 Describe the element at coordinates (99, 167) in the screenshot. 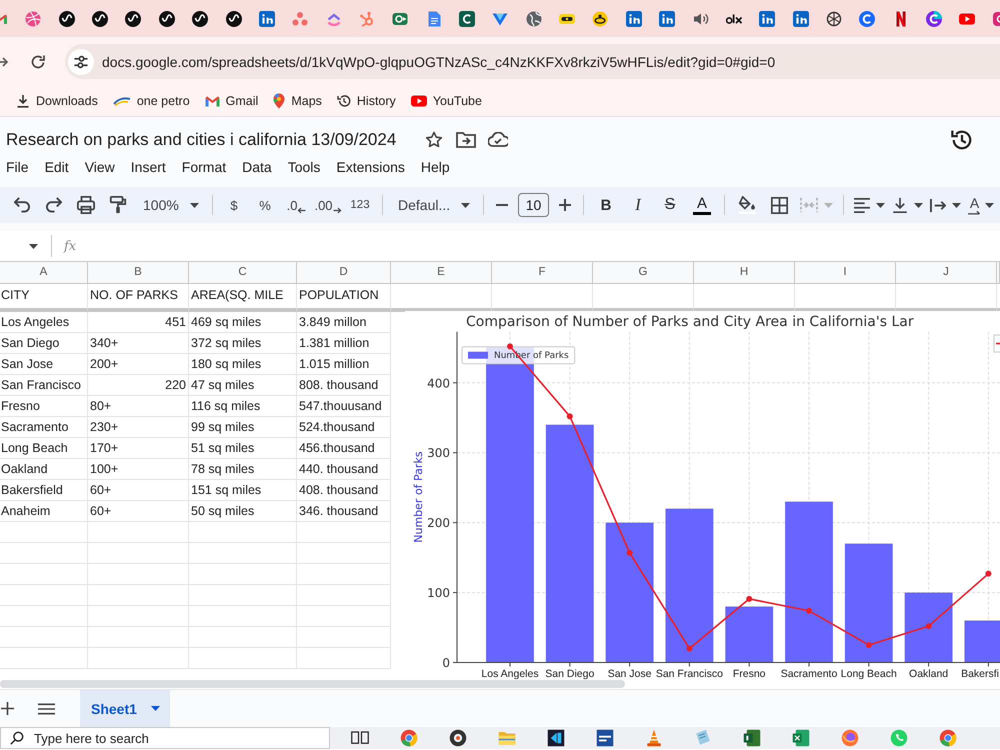

I see `menu-item: View` at that location.